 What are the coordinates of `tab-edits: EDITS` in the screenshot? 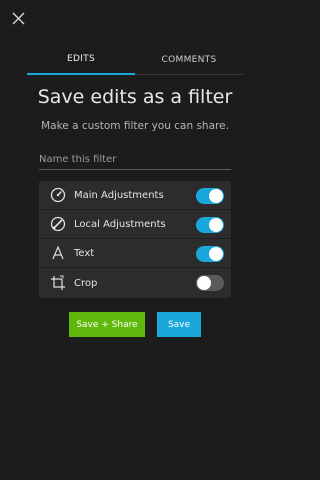 It's located at (81, 60).